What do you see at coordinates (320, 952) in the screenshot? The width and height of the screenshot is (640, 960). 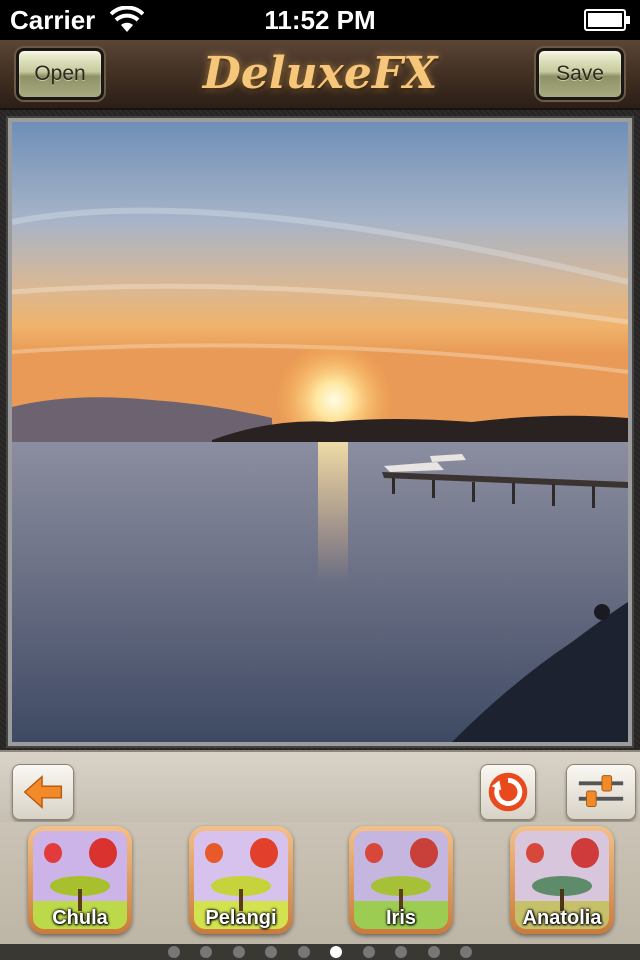 I see `page-indicator` at bounding box center [320, 952].